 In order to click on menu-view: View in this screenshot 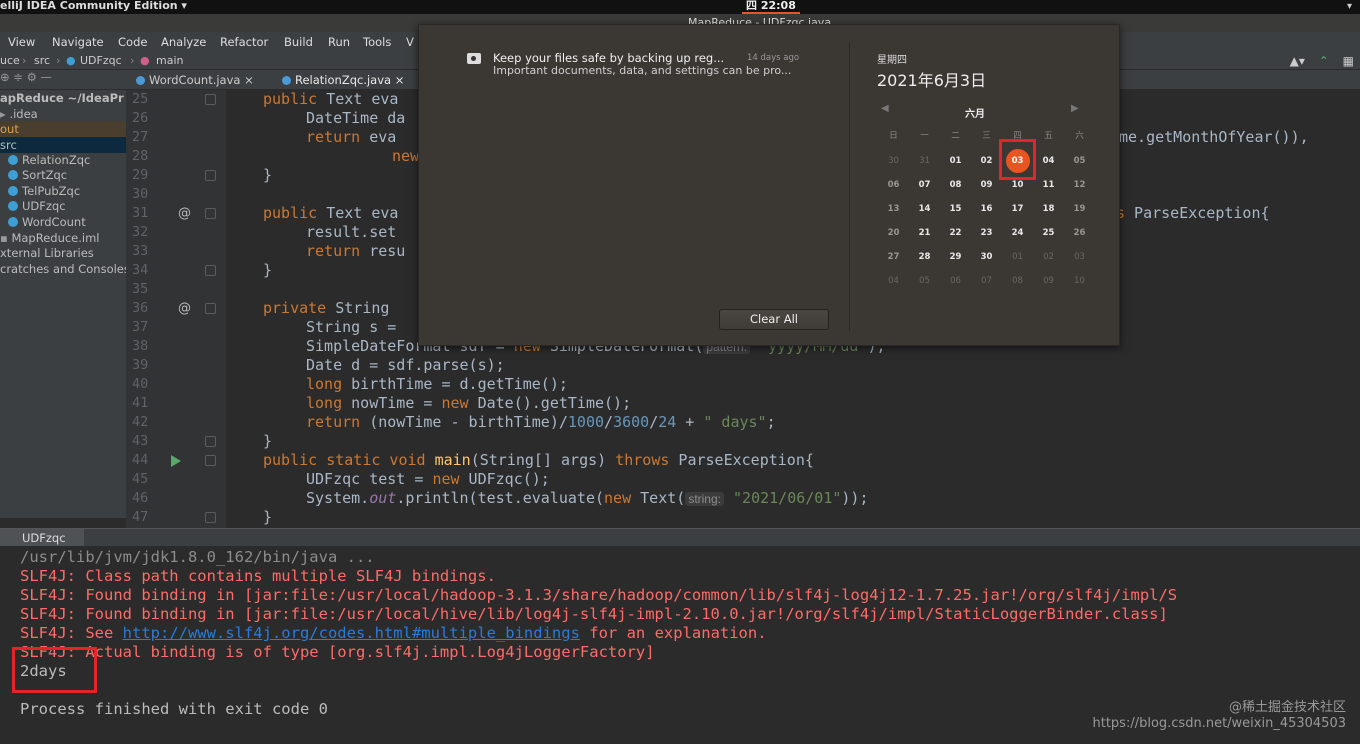, I will do `click(21, 42)`.